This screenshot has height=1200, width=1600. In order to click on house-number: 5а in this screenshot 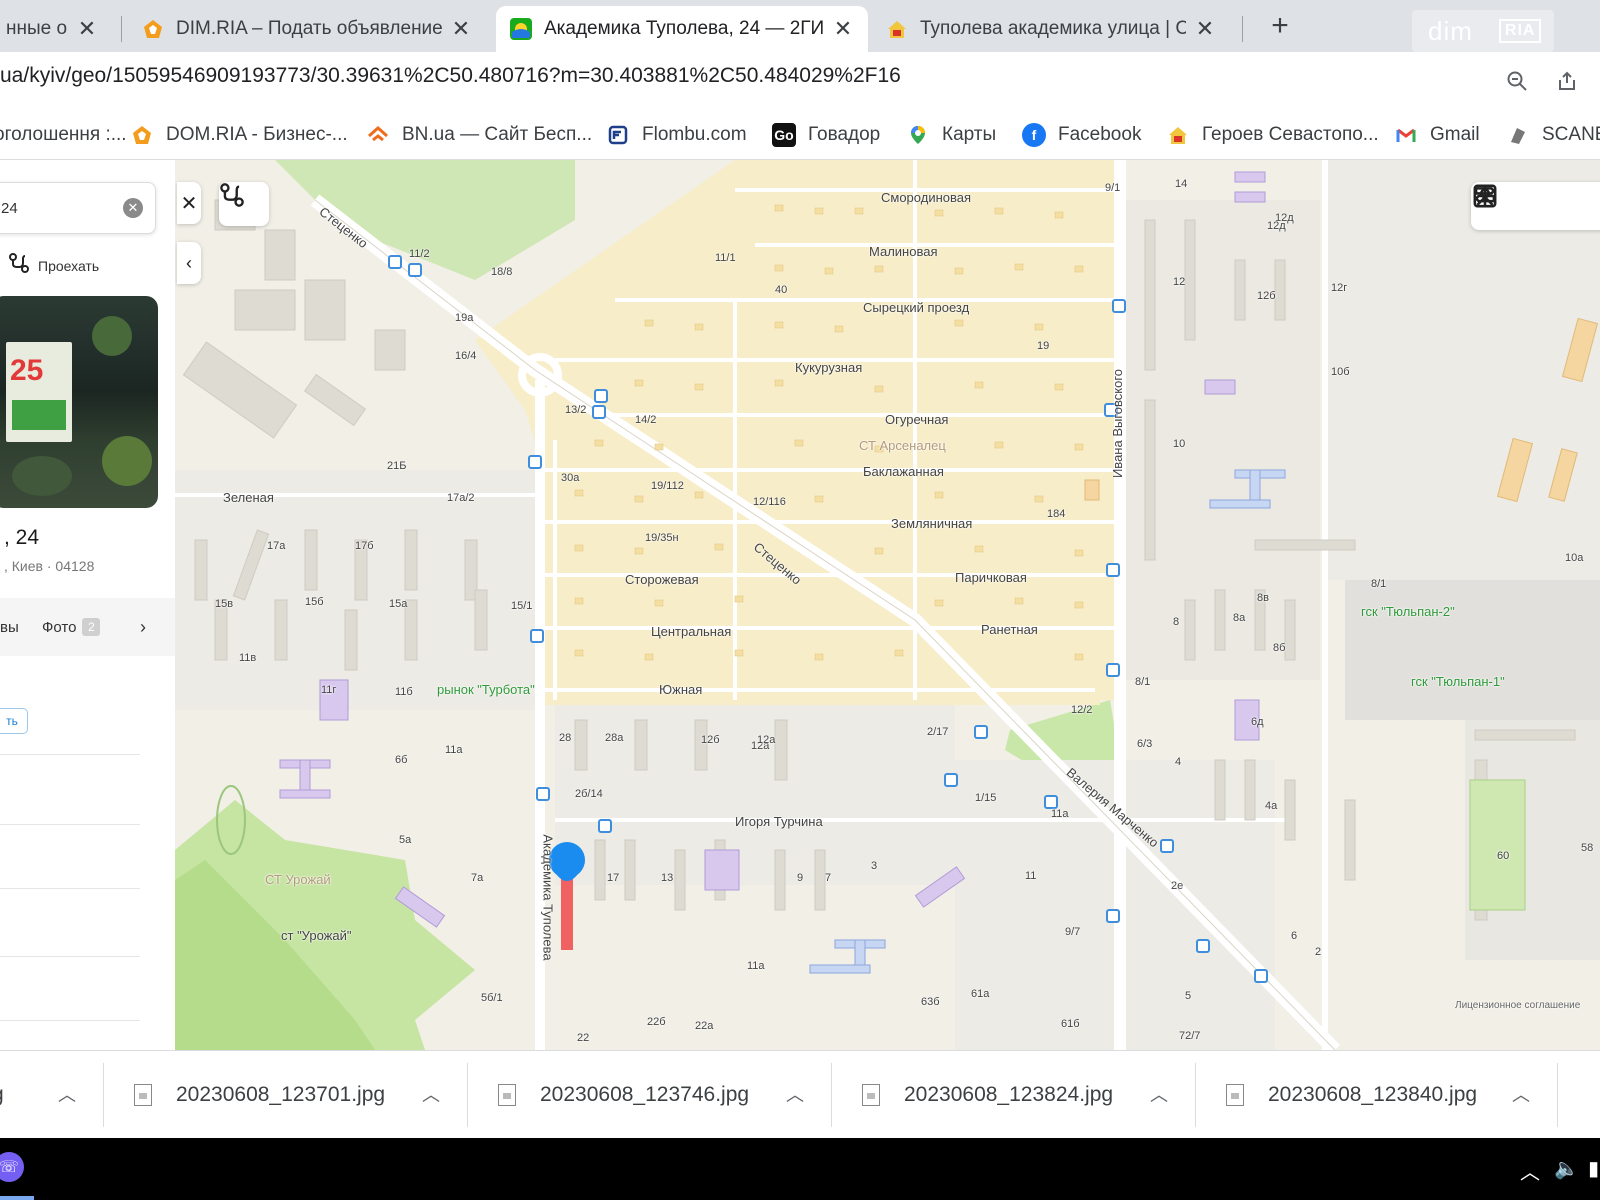, I will do `click(405, 840)`.